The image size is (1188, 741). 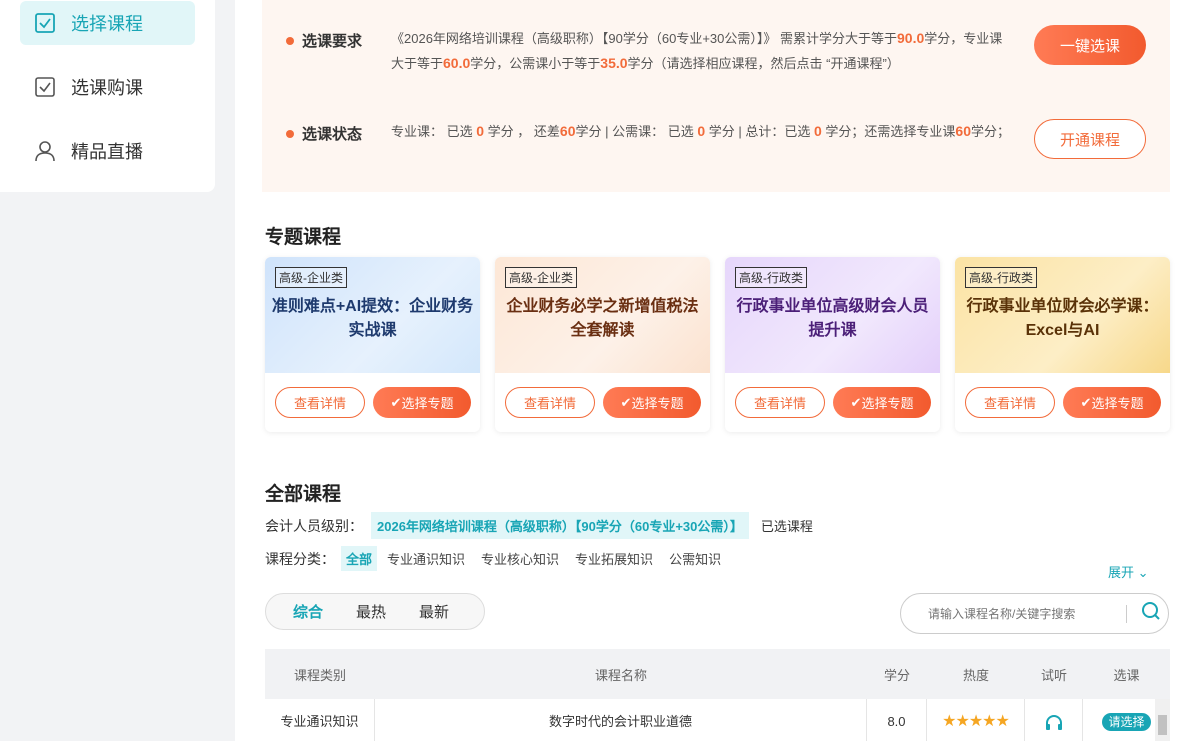 I want to click on status-text-part: 学分；还需选择专业课, so click(x=890, y=131).